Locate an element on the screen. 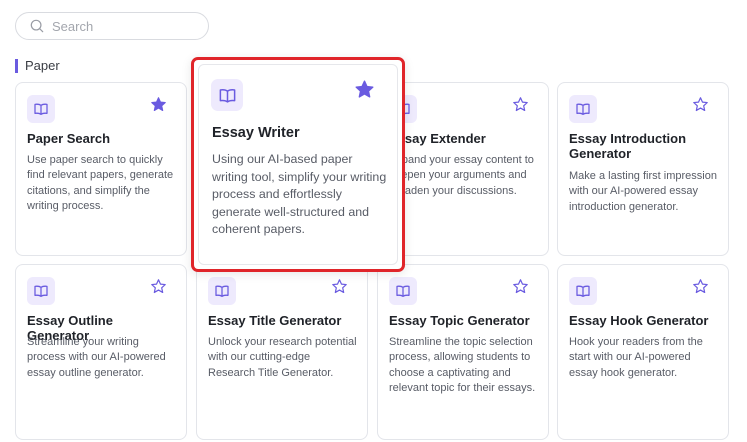  card-title: Essay Topic Generator is located at coordinates (459, 320).